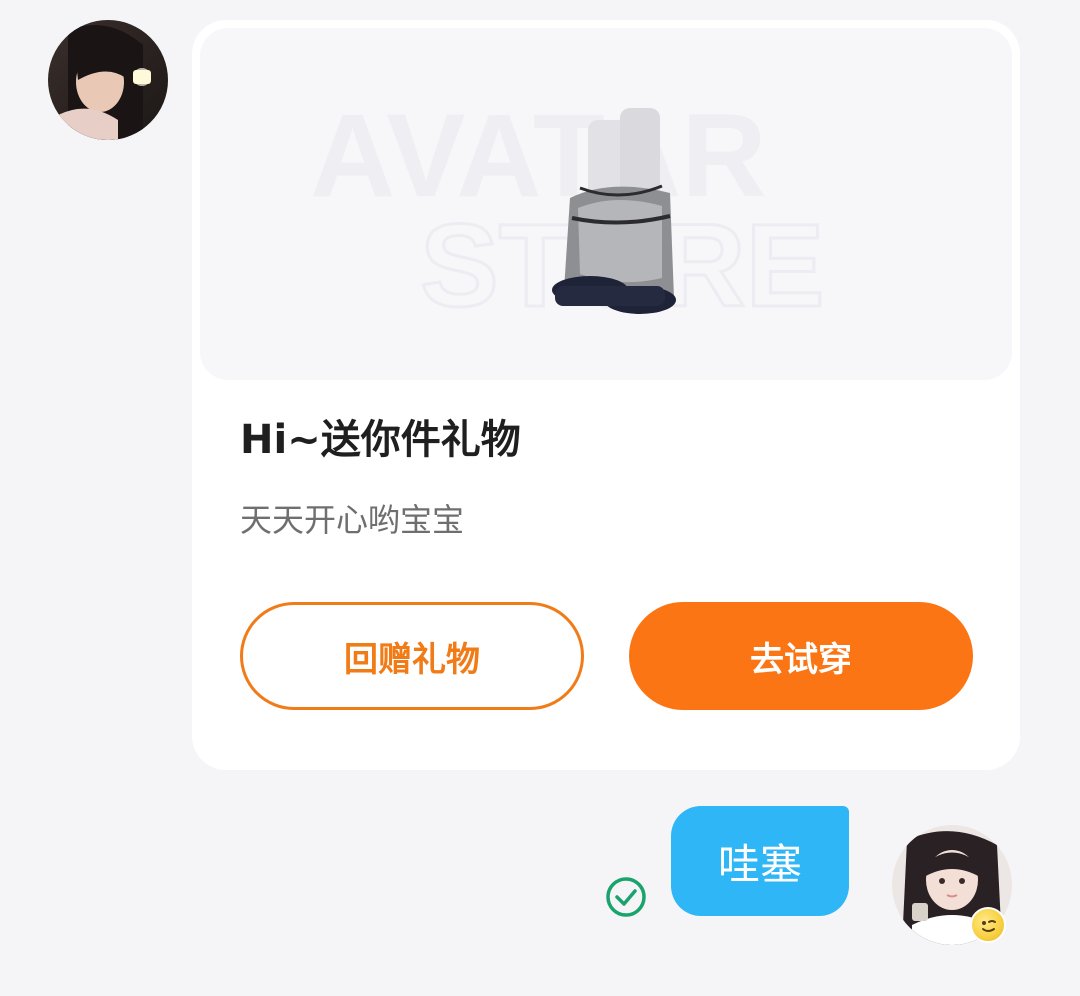 This screenshot has width=1080, height=996. I want to click on return-gift-label: 回赠礼物, so click(412, 659).